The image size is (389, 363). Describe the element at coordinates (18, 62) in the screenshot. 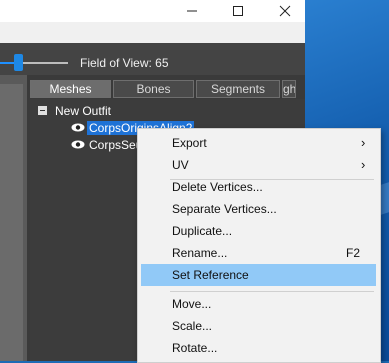

I see `fov-slider-thumb` at that location.